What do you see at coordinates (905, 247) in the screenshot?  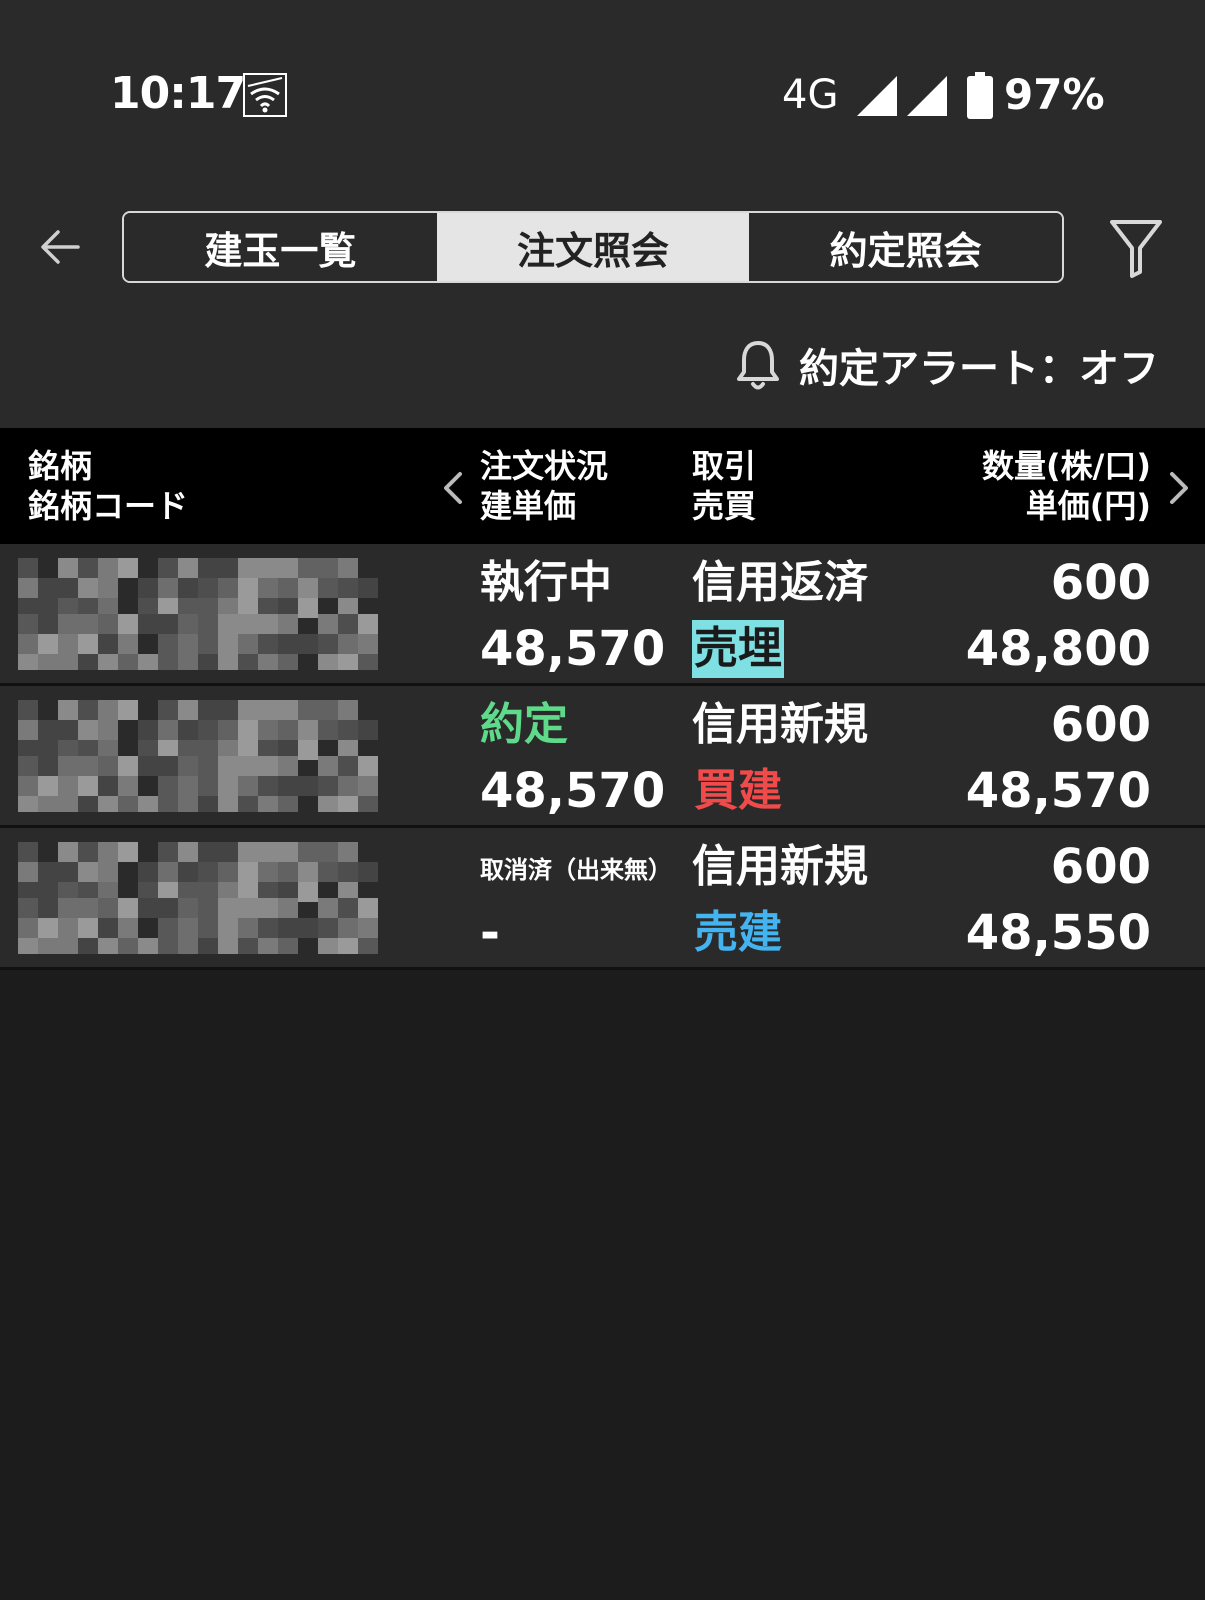 I see `tab-executions: 約定照会` at bounding box center [905, 247].